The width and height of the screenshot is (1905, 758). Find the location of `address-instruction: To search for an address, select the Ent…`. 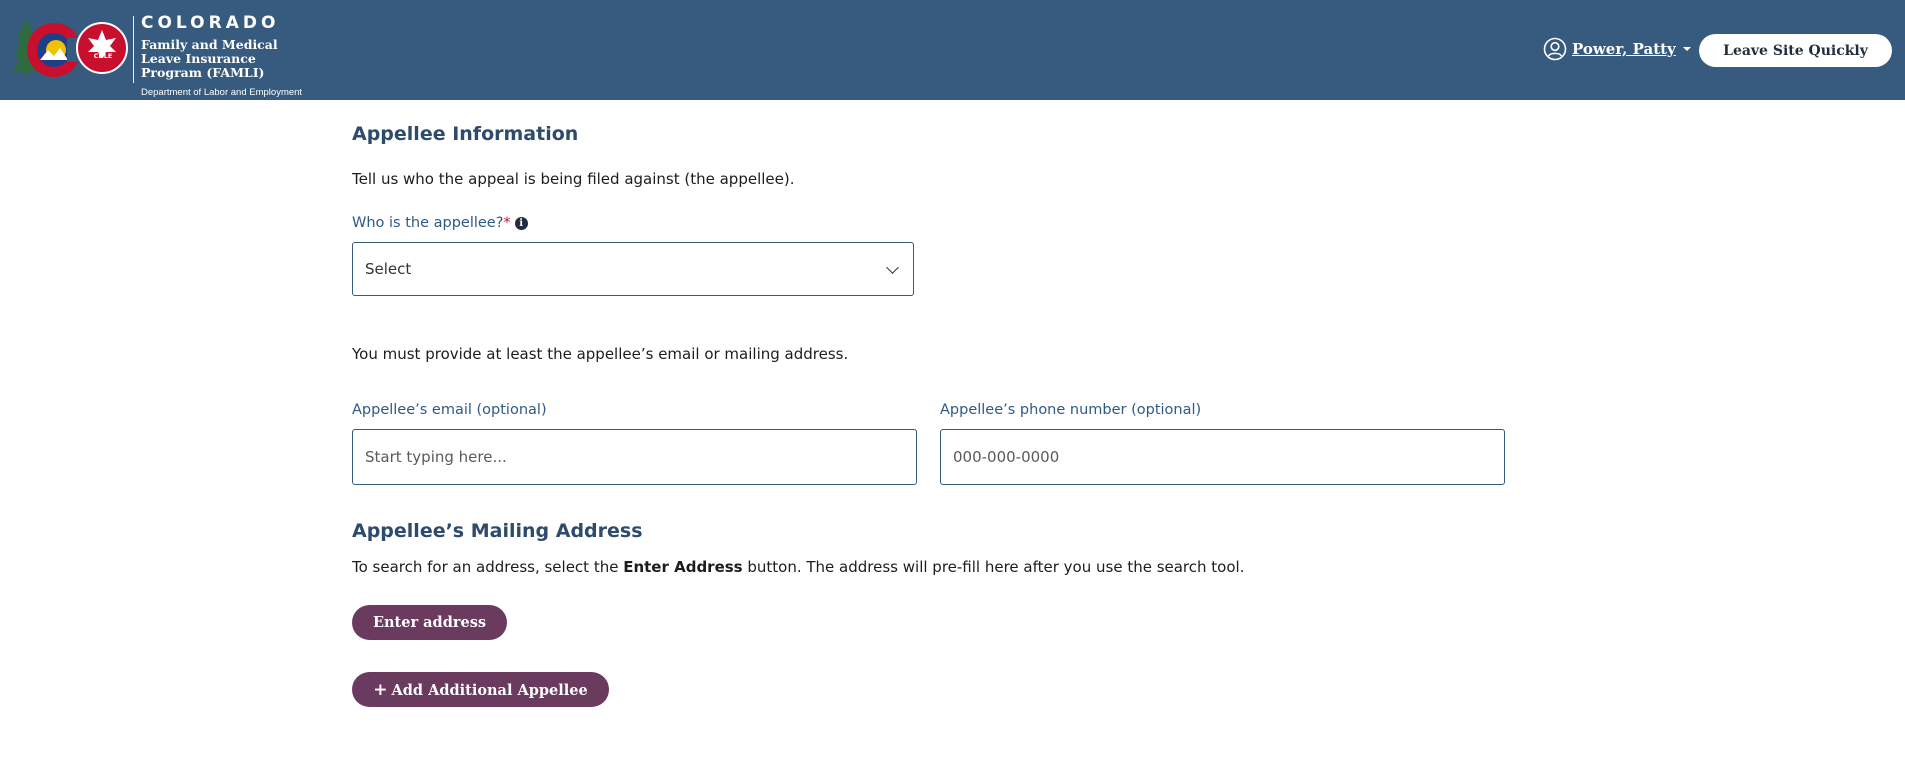

address-instruction: To search for an address, select the Ent… is located at coordinates (798, 567).